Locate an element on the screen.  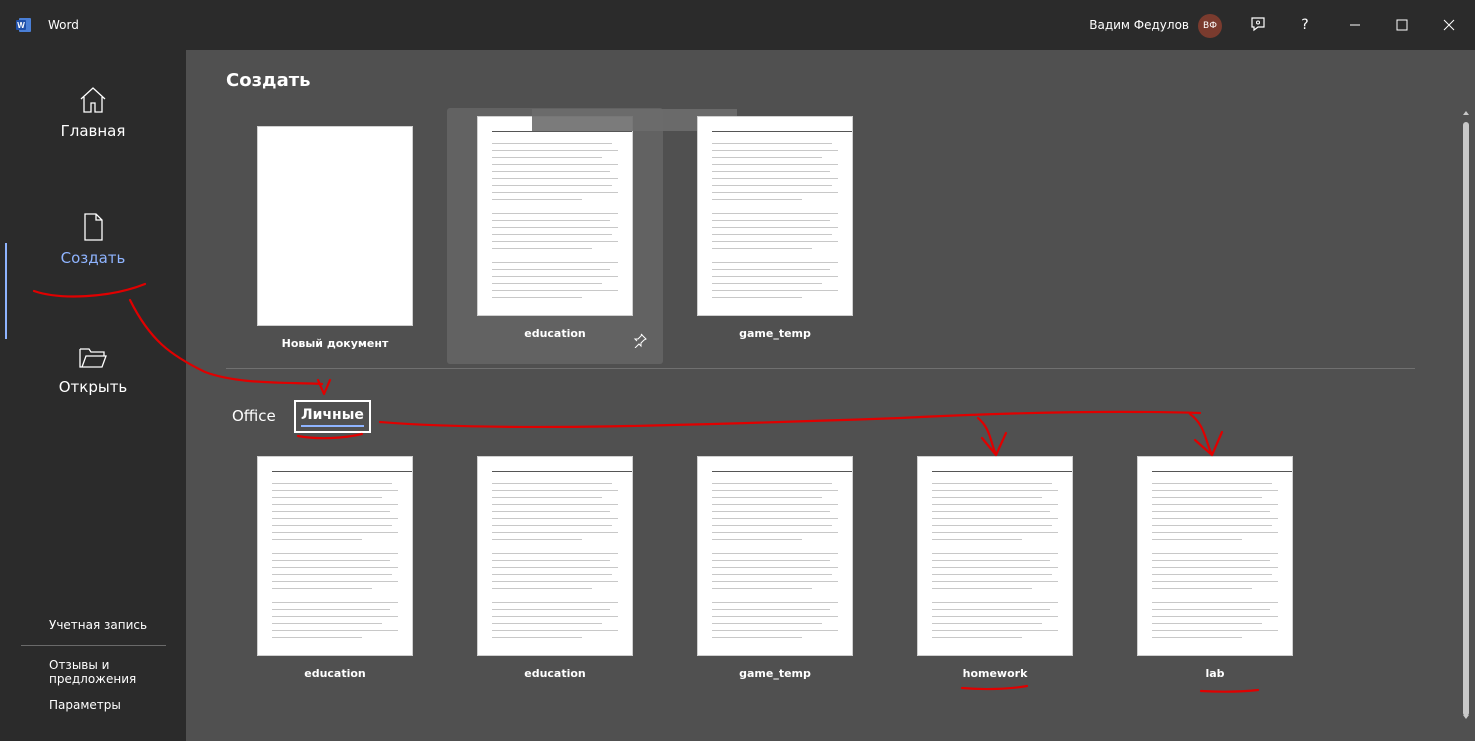
word-logo-icon: W is located at coordinates (23, 25).